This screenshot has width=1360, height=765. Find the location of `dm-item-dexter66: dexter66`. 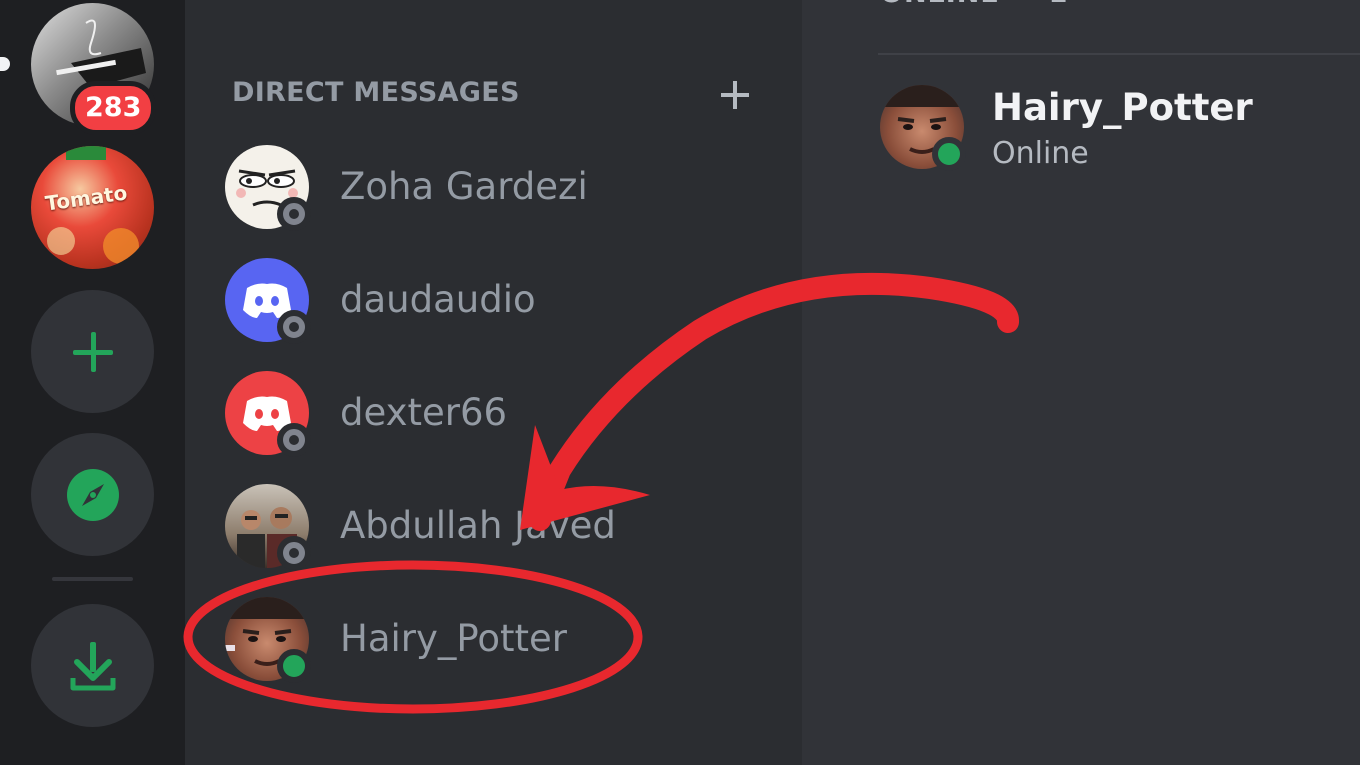

dm-item-dexter66: dexter66 is located at coordinates (485, 413).